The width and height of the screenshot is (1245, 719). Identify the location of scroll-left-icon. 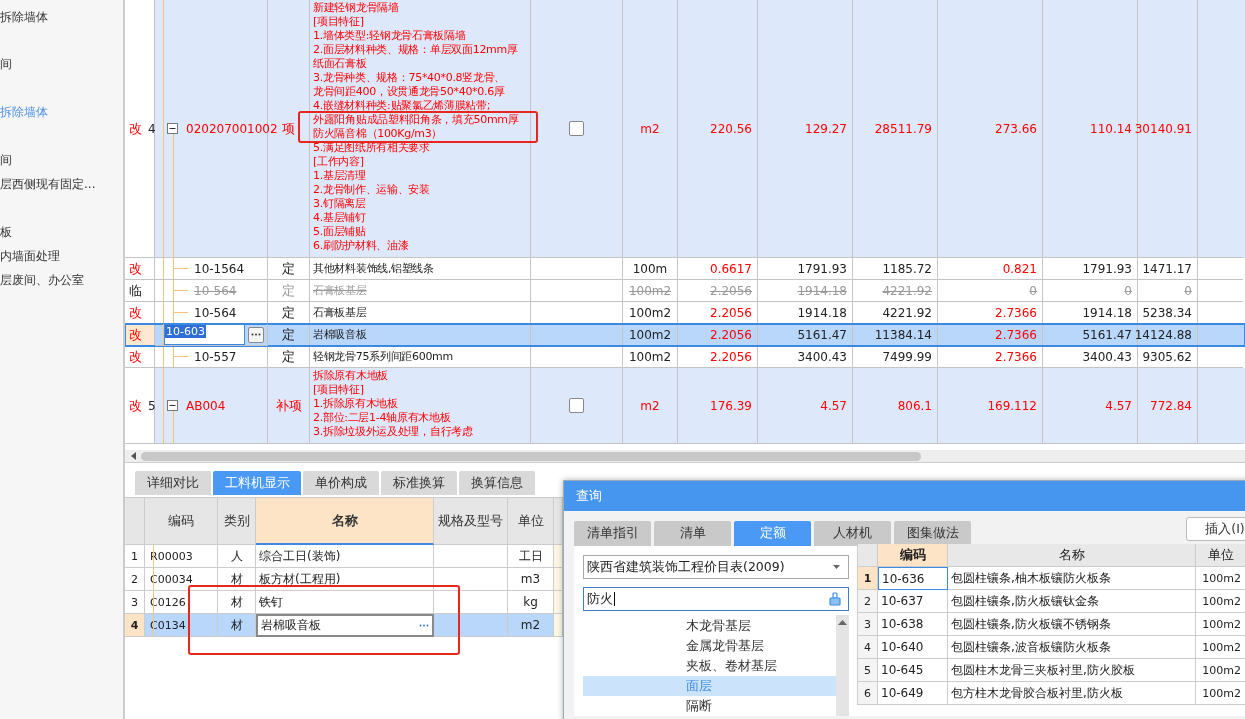
(134, 456).